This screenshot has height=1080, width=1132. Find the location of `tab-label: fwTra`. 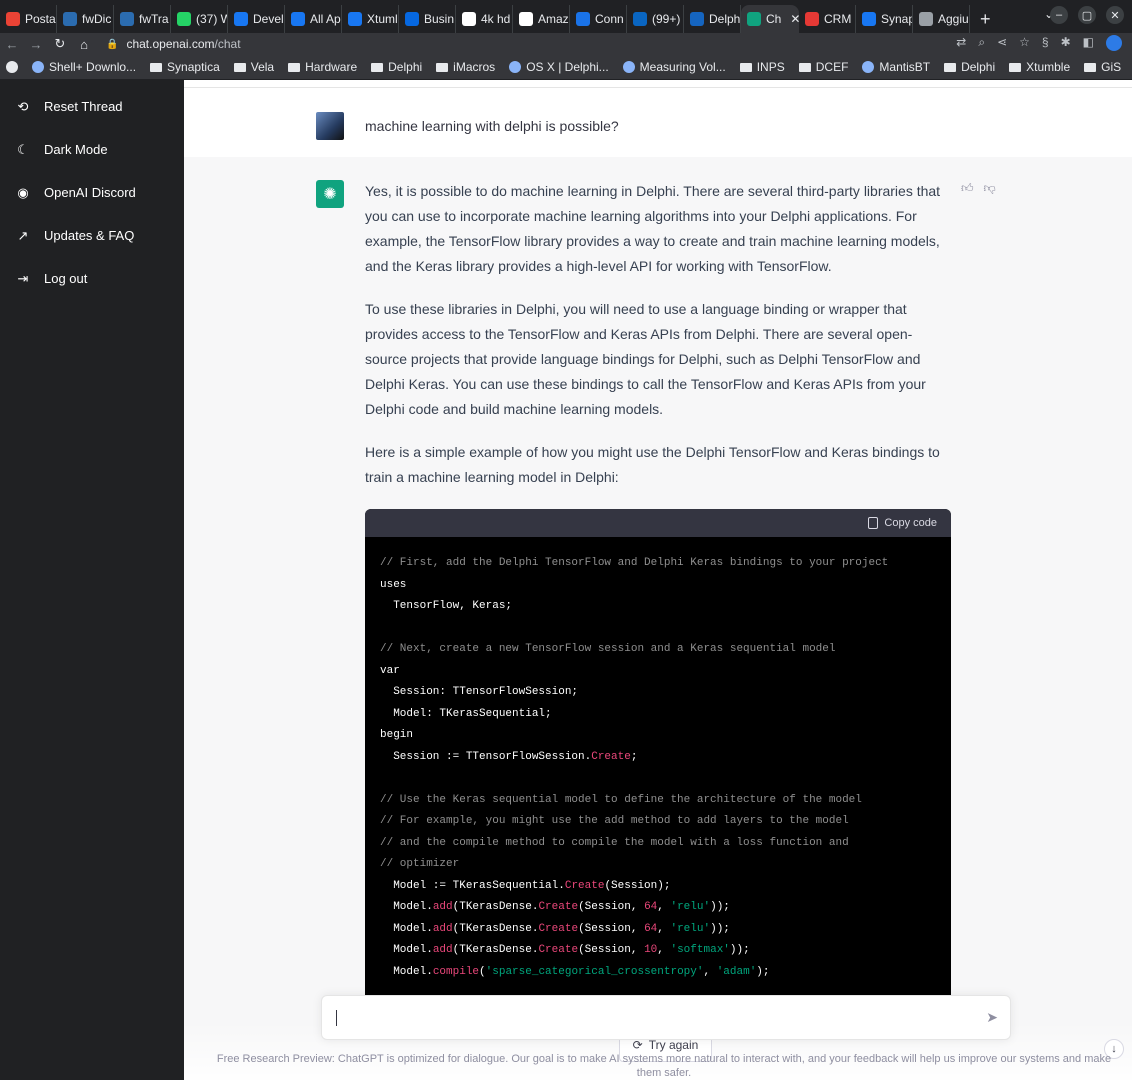

tab-label: fwTra is located at coordinates (154, 19).